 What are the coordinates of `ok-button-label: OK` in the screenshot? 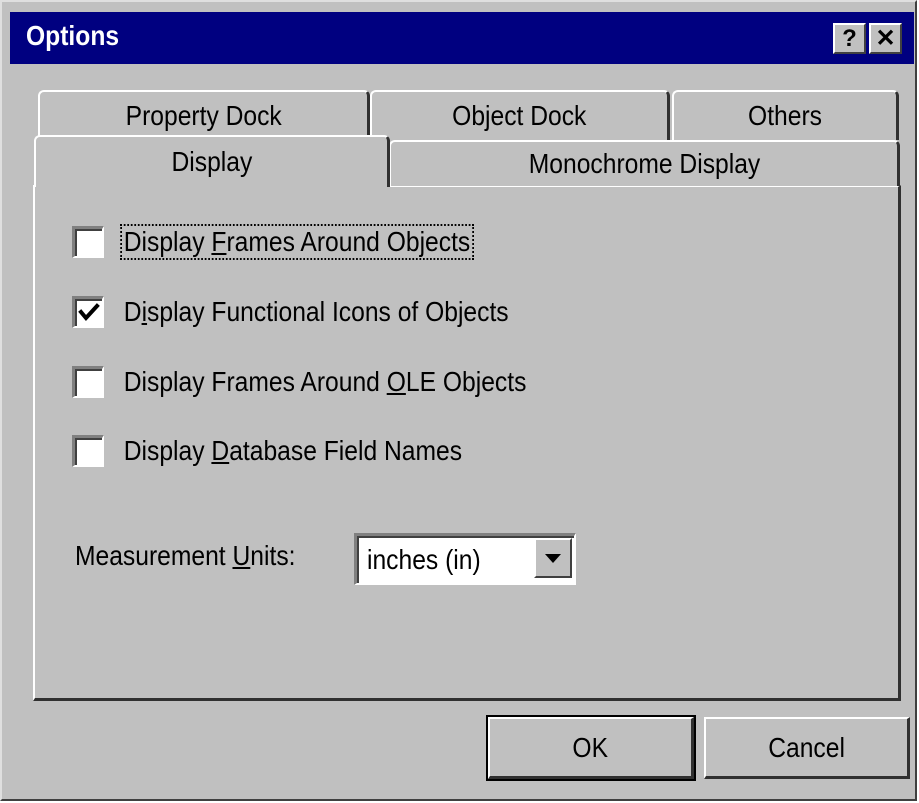 It's located at (590, 747).